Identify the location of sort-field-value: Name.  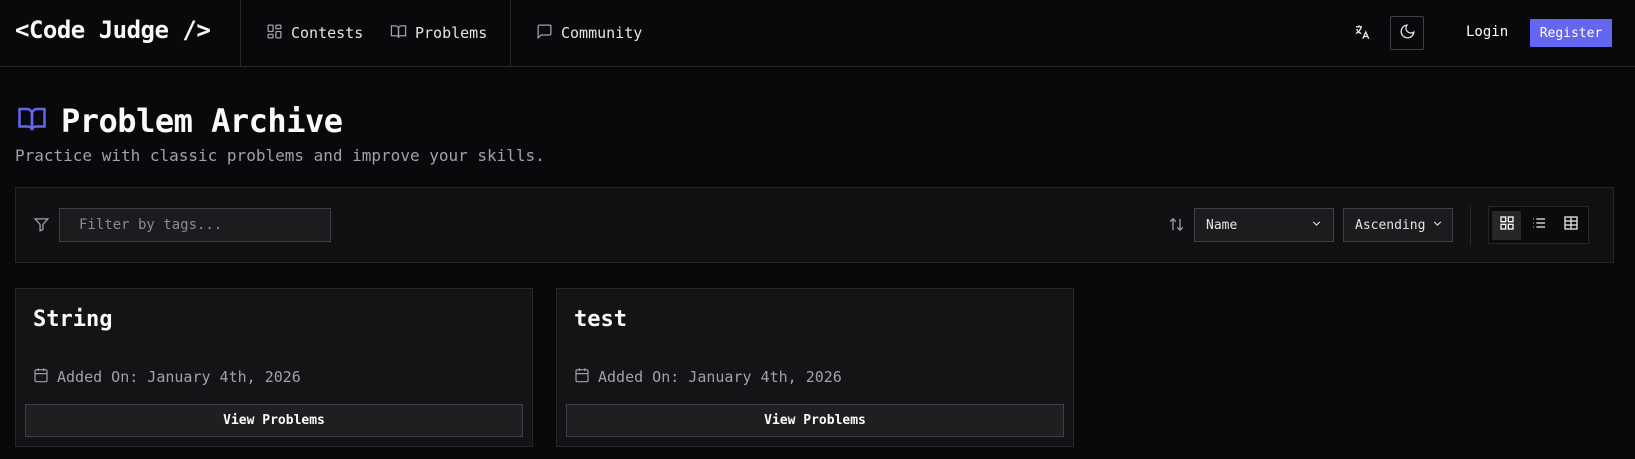
(1222, 225).